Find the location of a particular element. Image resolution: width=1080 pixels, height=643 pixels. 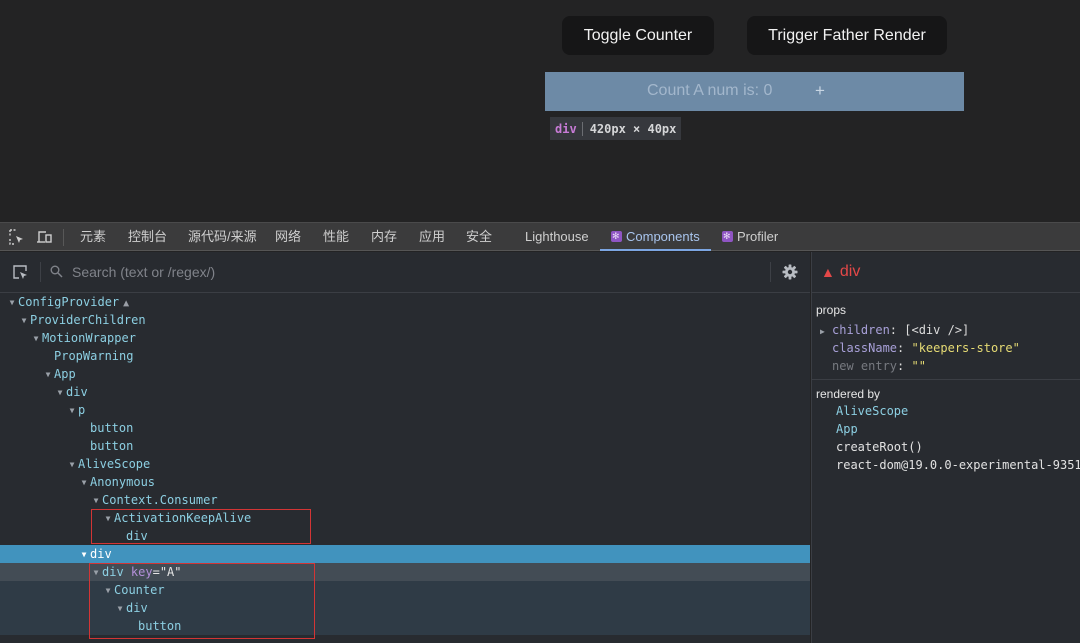

settings-divider is located at coordinates (770, 272).